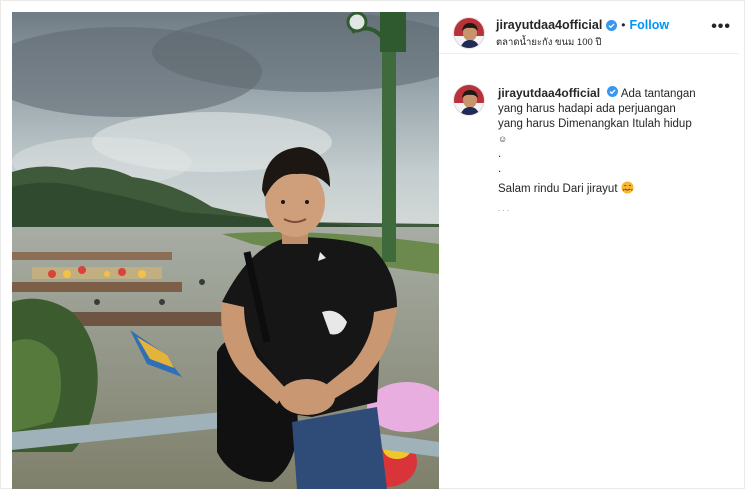 The image size is (745, 489). I want to click on caption-line-7: Salam rindu Dari jirayut, so click(558, 189).